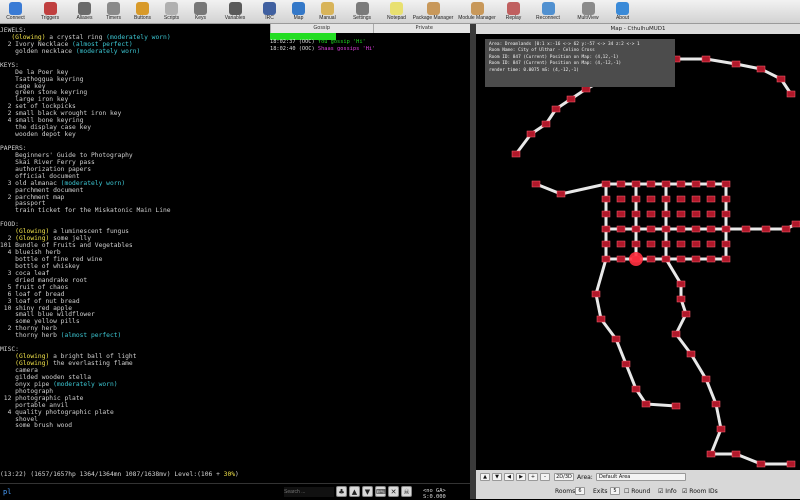  I want to click on map-nav-down-button: ▼, so click(497, 477).